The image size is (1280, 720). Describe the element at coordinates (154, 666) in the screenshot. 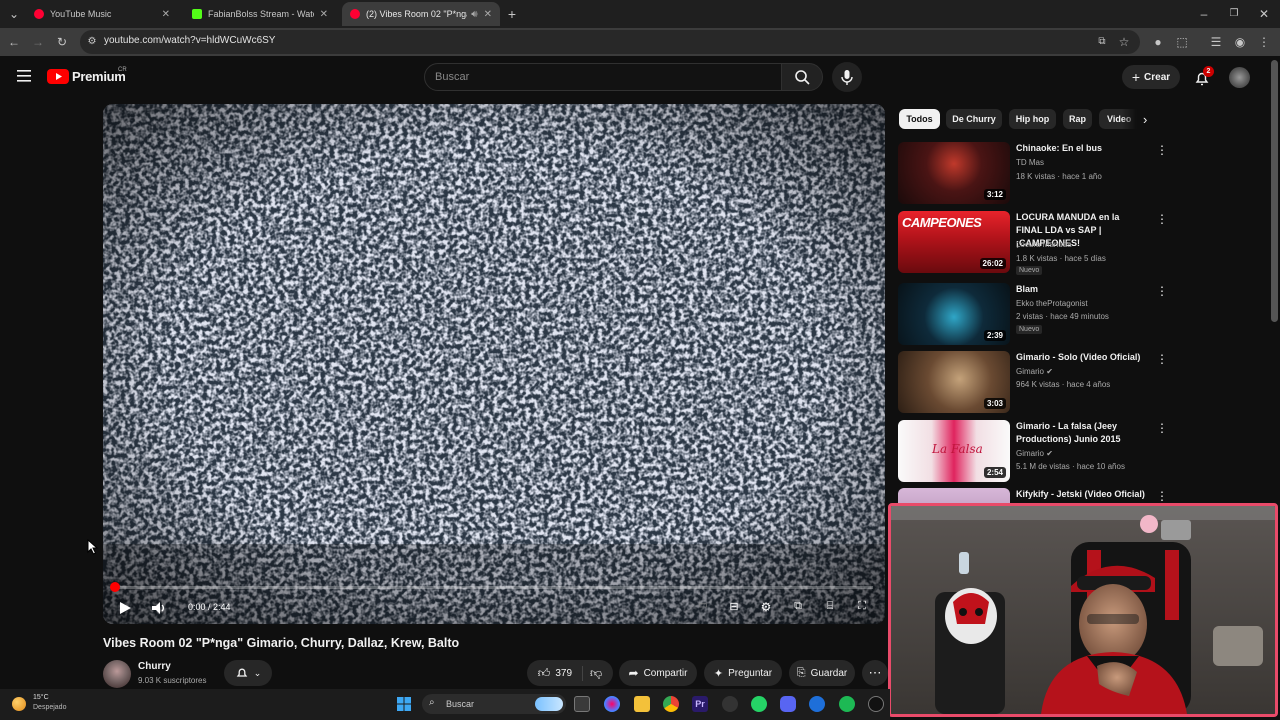

I see `channel-name: Churry` at that location.